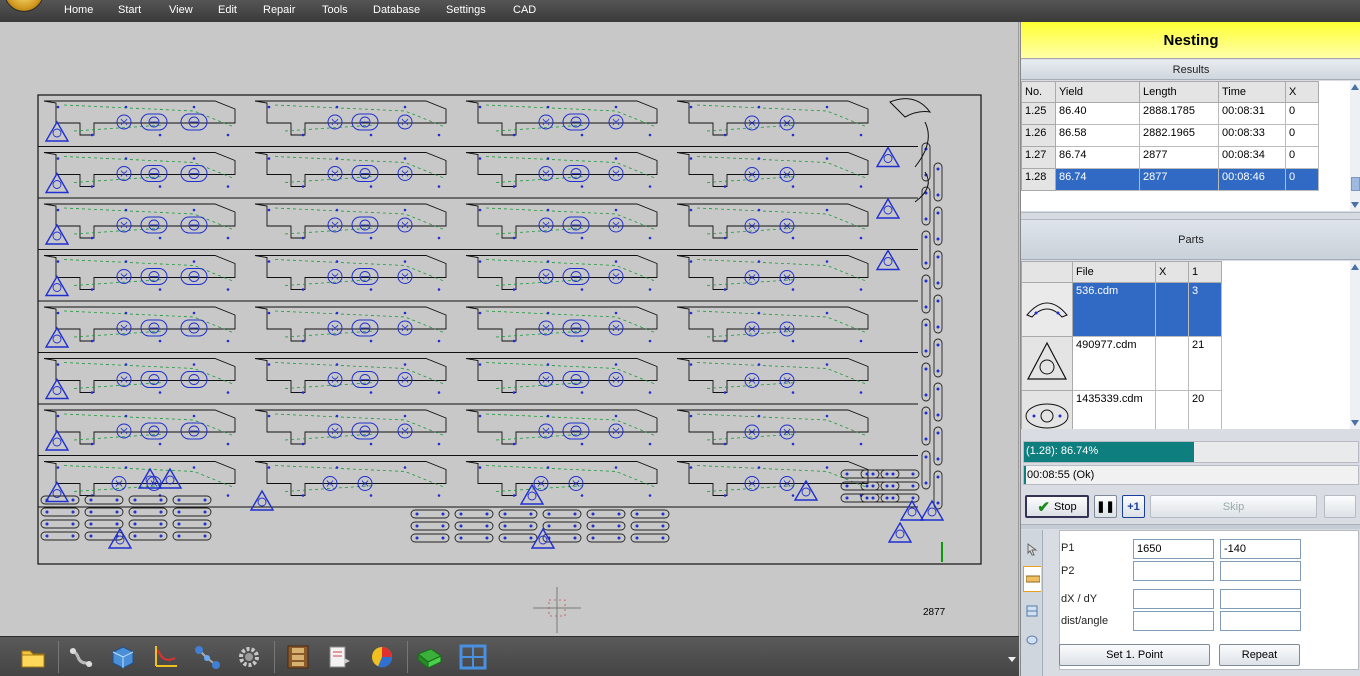  What do you see at coordinates (1260, 549) in the screenshot?
I see `p1-y-input` at bounding box center [1260, 549].